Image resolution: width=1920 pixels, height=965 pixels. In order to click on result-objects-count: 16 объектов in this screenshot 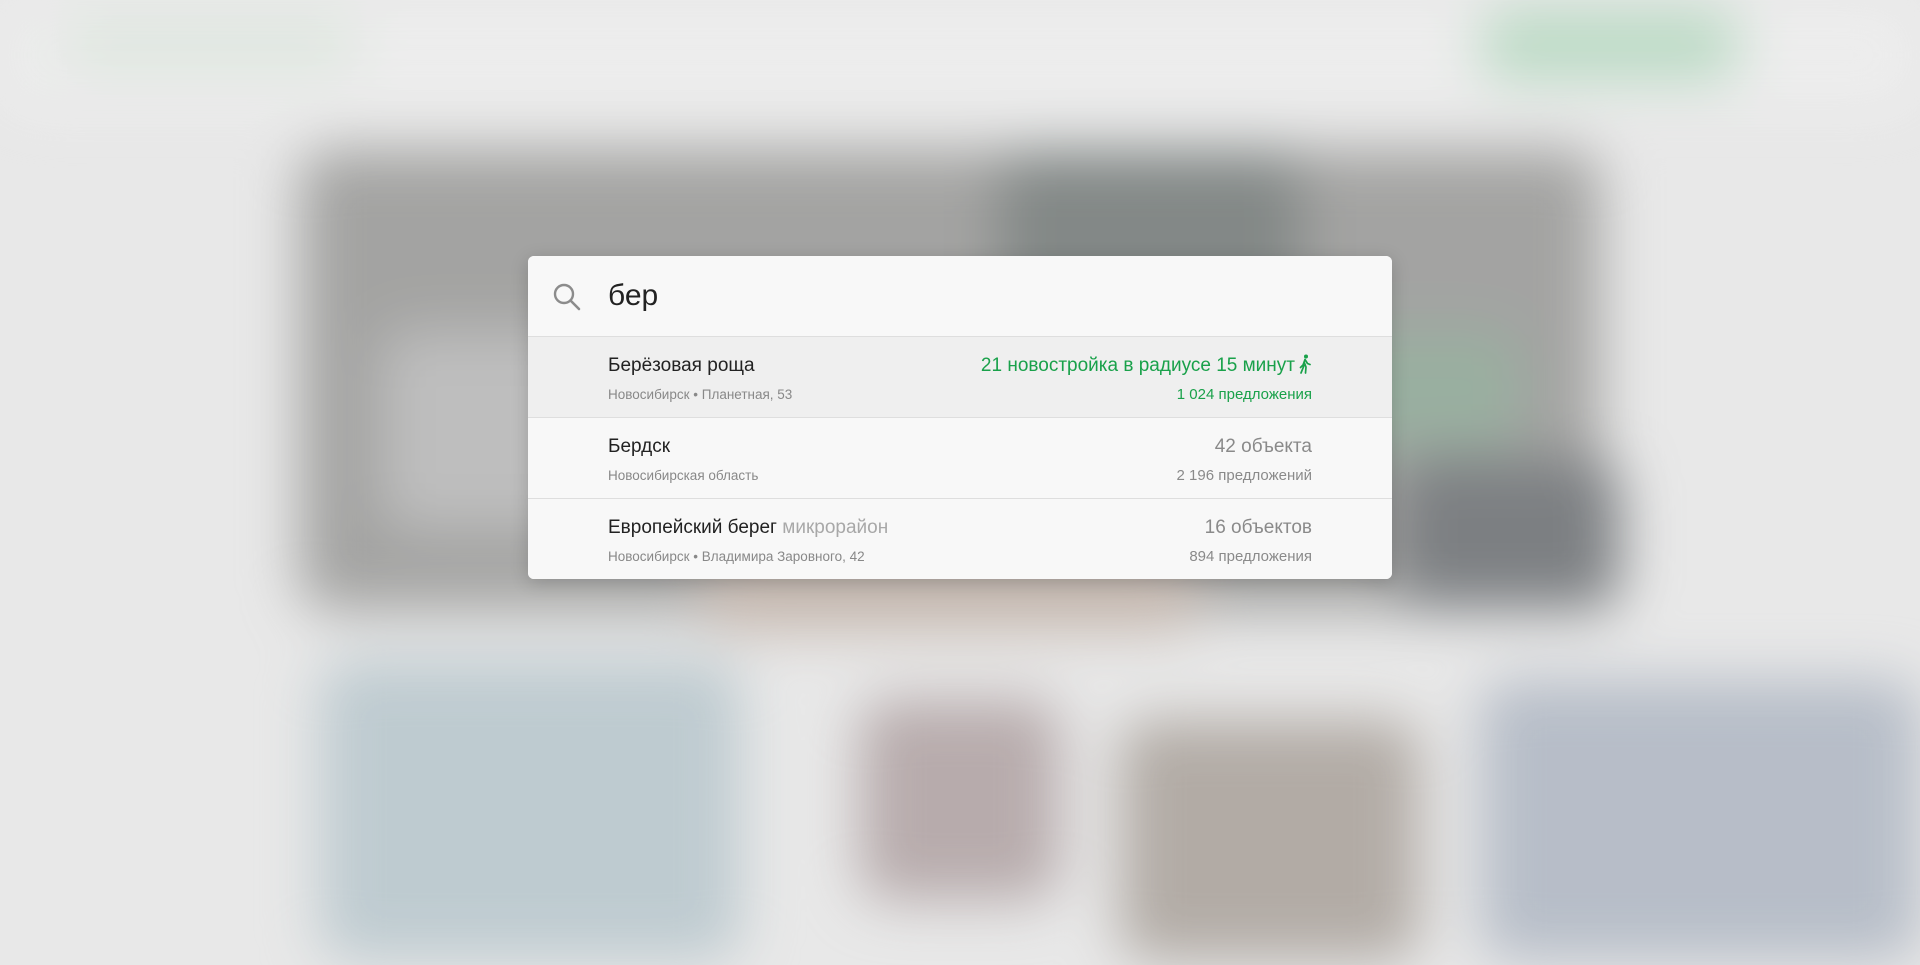, I will do `click(1258, 527)`.